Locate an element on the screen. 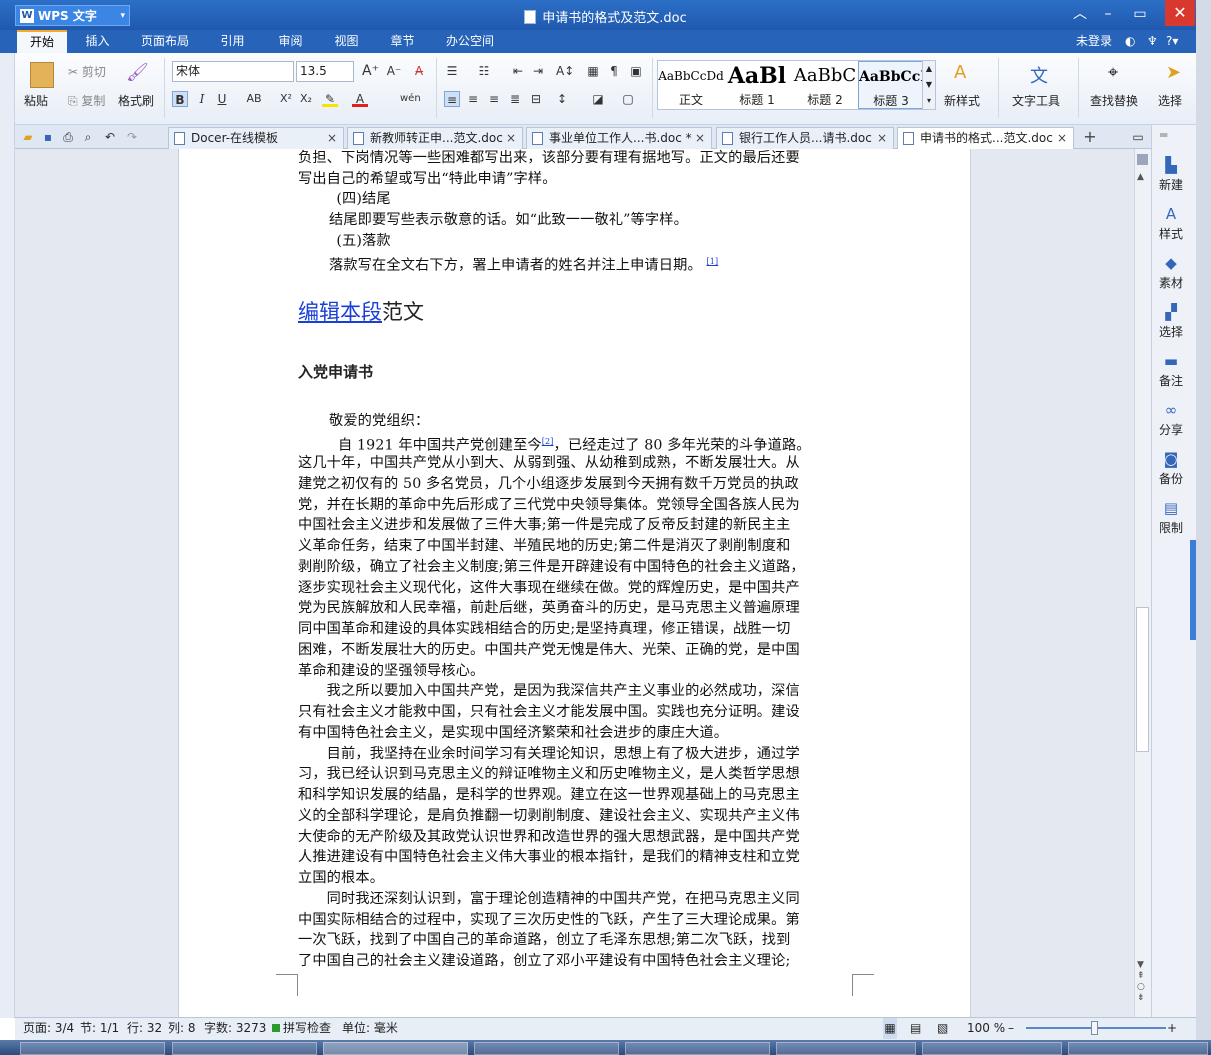 This screenshot has height=1055, width=1211. zoom-level: 100 % is located at coordinates (986, 1028).